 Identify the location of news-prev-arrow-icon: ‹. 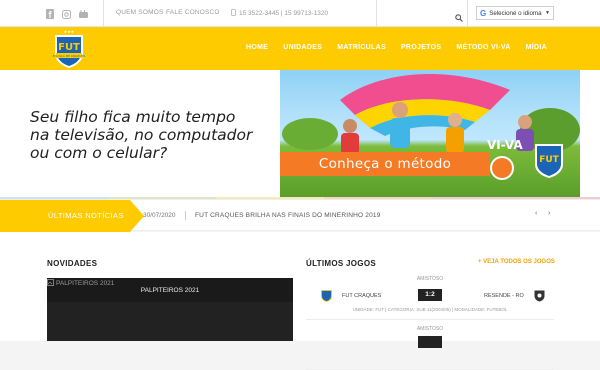
(536, 213).